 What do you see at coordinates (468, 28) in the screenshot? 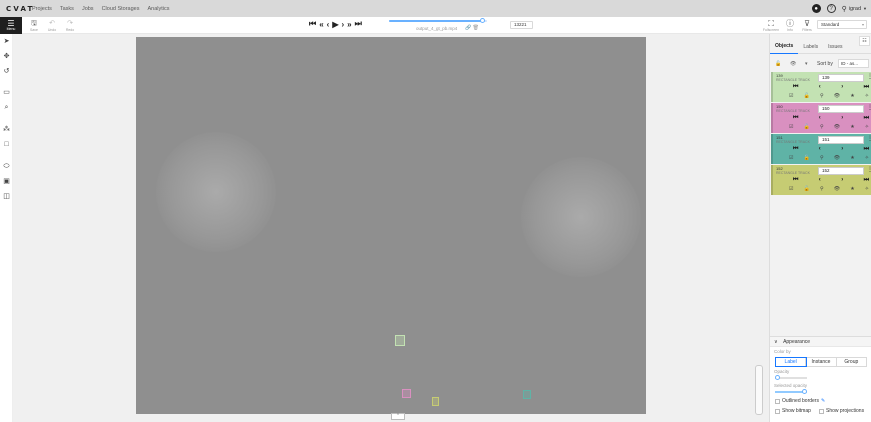
I see `link-icon: 🔗` at bounding box center [468, 28].